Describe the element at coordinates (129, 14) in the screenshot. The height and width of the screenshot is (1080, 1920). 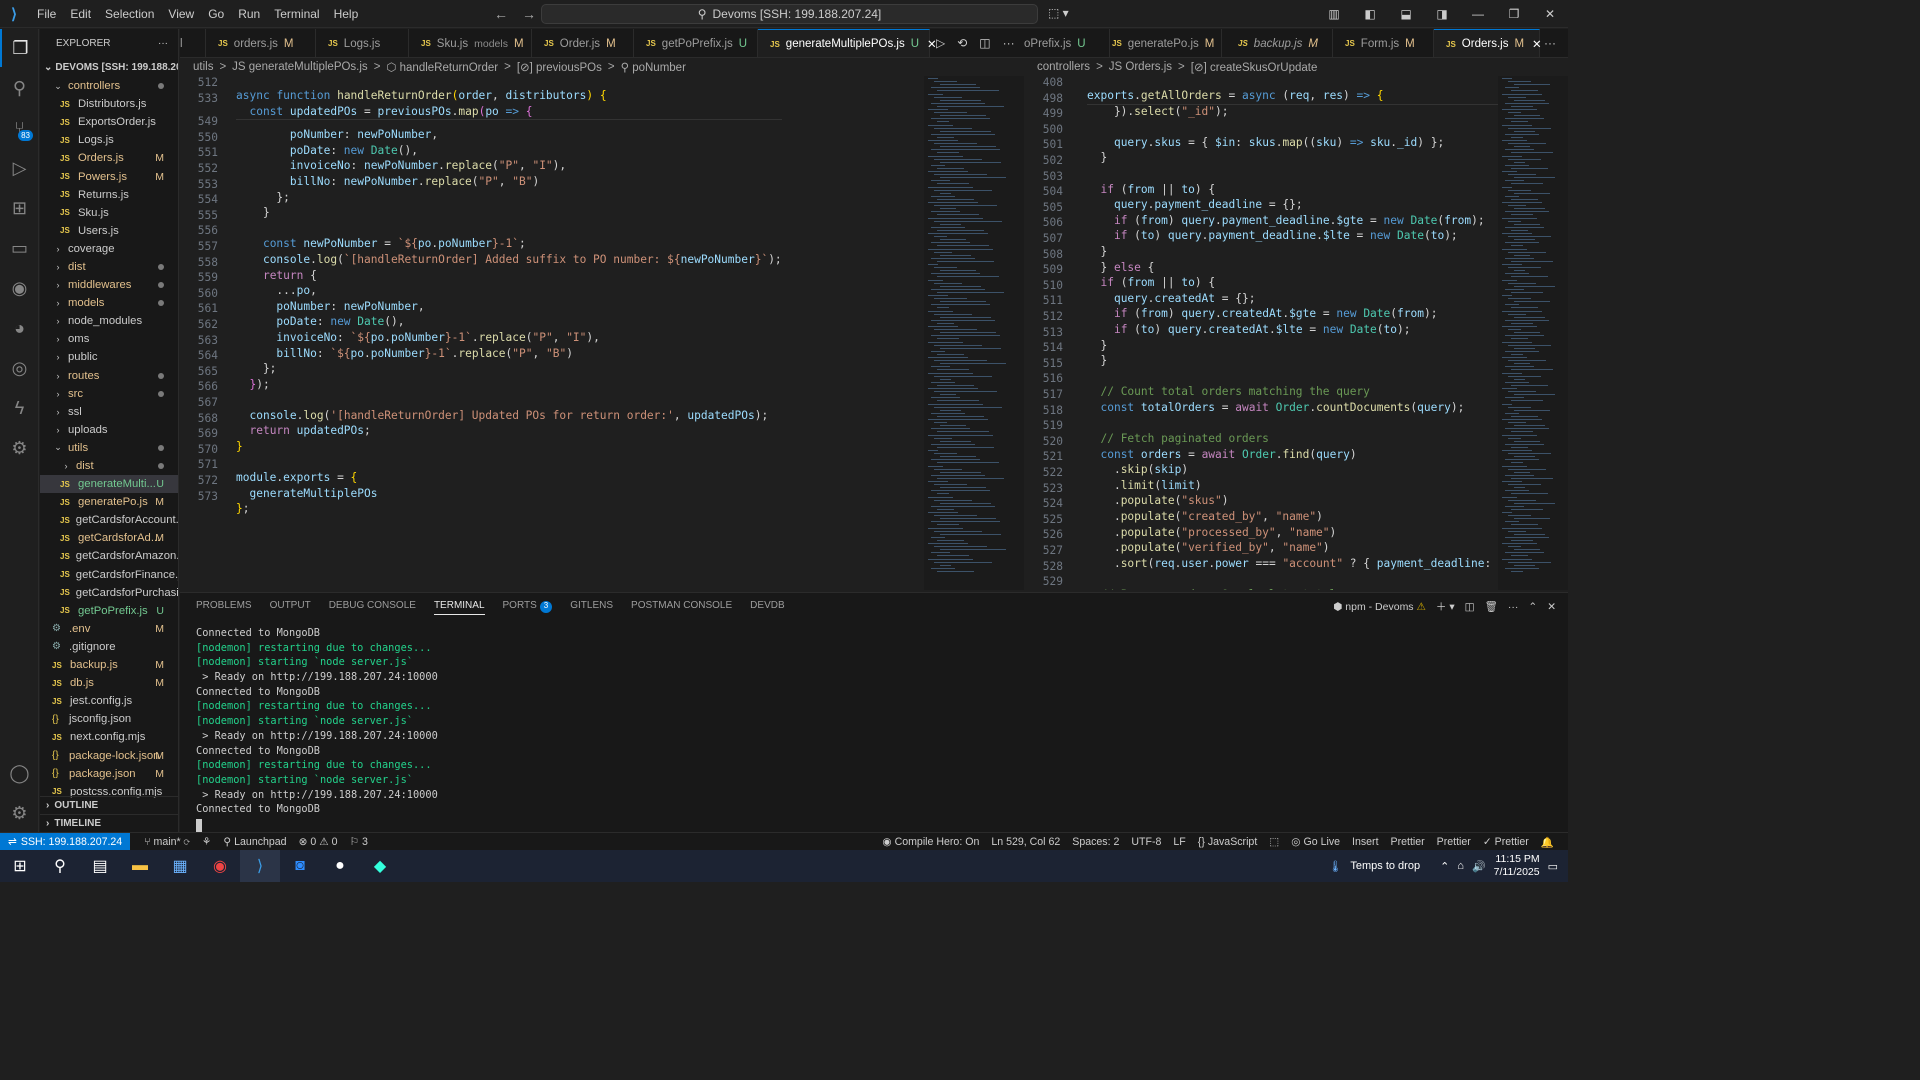
I see `menu-selection: Selection` at that location.